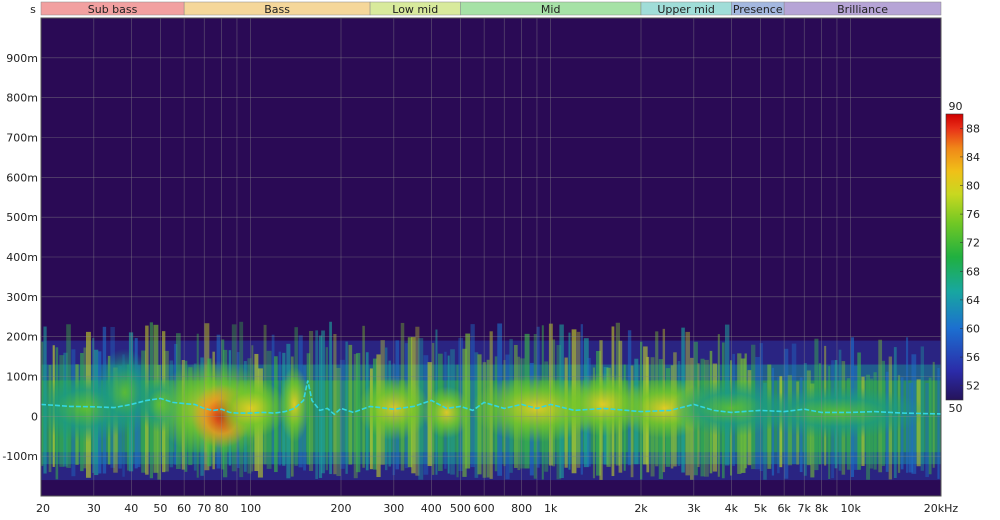 The width and height of the screenshot is (1000, 520). I want to click on y-tick-label: 600m, so click(22, 177).